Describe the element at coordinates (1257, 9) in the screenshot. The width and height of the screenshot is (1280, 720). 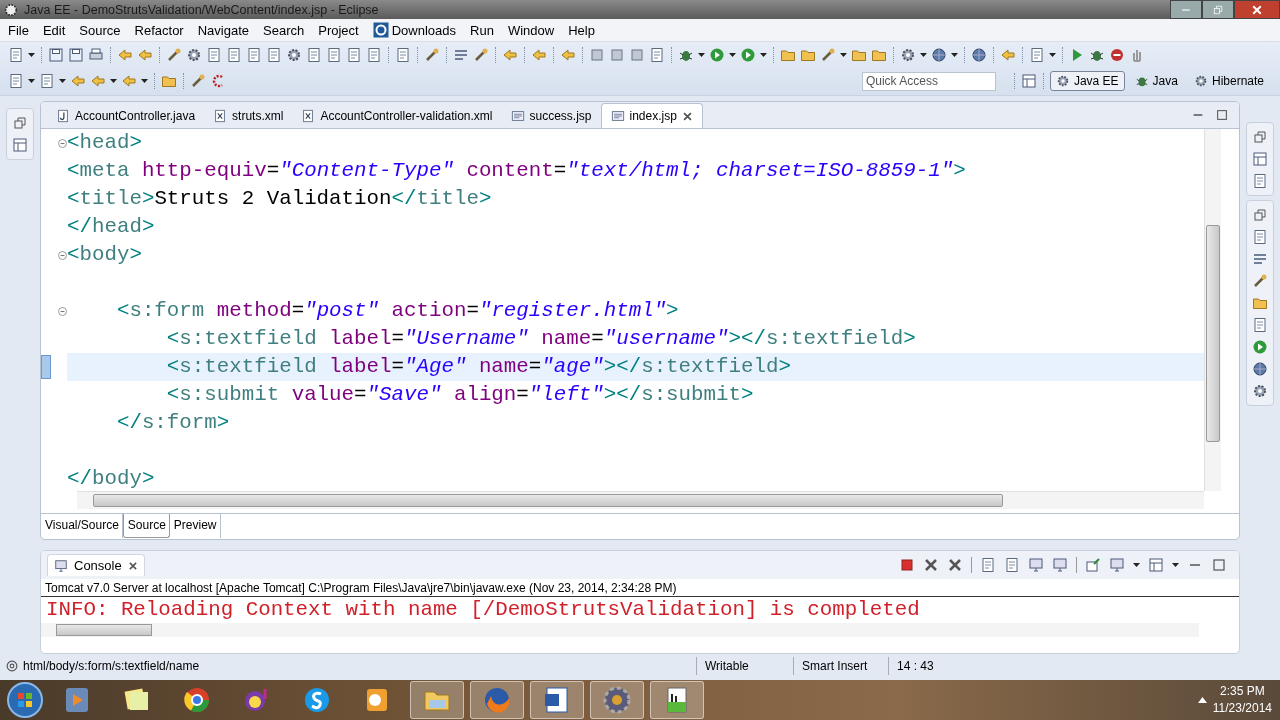
I see `close-button` at that location.